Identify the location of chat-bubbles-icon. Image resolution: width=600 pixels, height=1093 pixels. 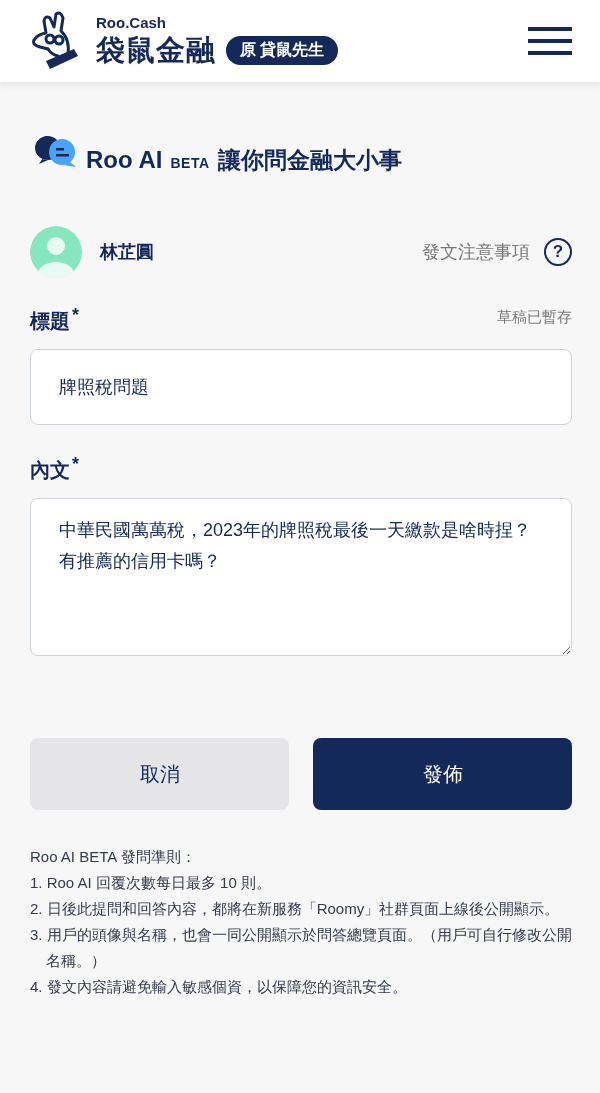
(56, 151).